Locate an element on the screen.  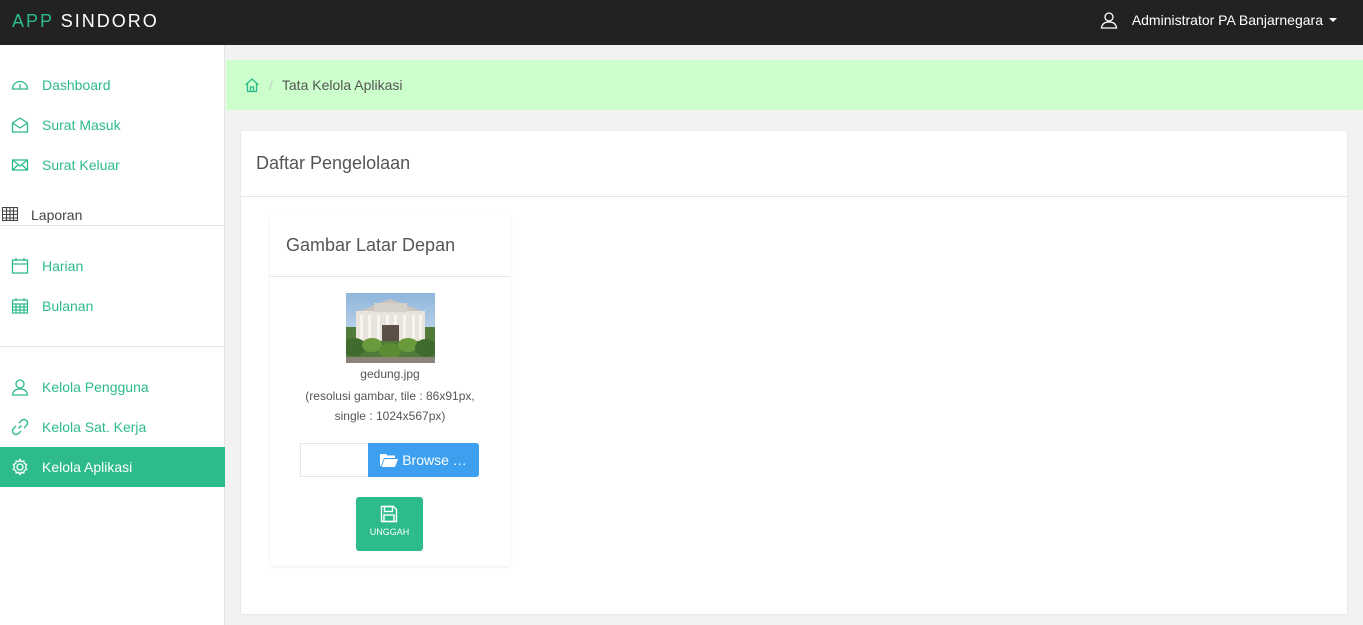
sidebar-item-kelola-sat-kerja: Kelola Sat. Kerja is located at coordinates (112, 427).